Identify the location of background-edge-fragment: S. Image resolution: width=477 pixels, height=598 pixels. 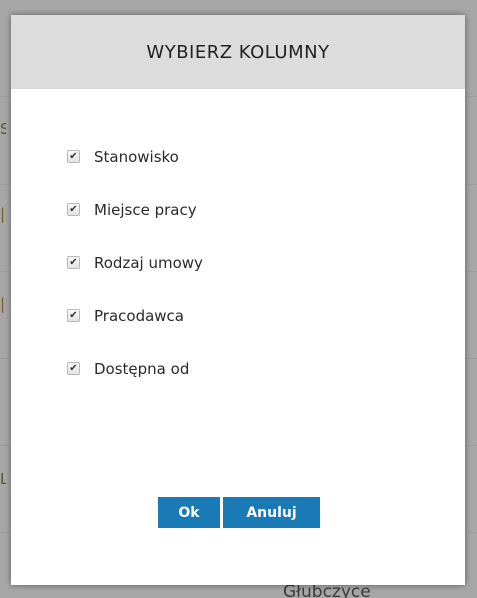
(3, 129).